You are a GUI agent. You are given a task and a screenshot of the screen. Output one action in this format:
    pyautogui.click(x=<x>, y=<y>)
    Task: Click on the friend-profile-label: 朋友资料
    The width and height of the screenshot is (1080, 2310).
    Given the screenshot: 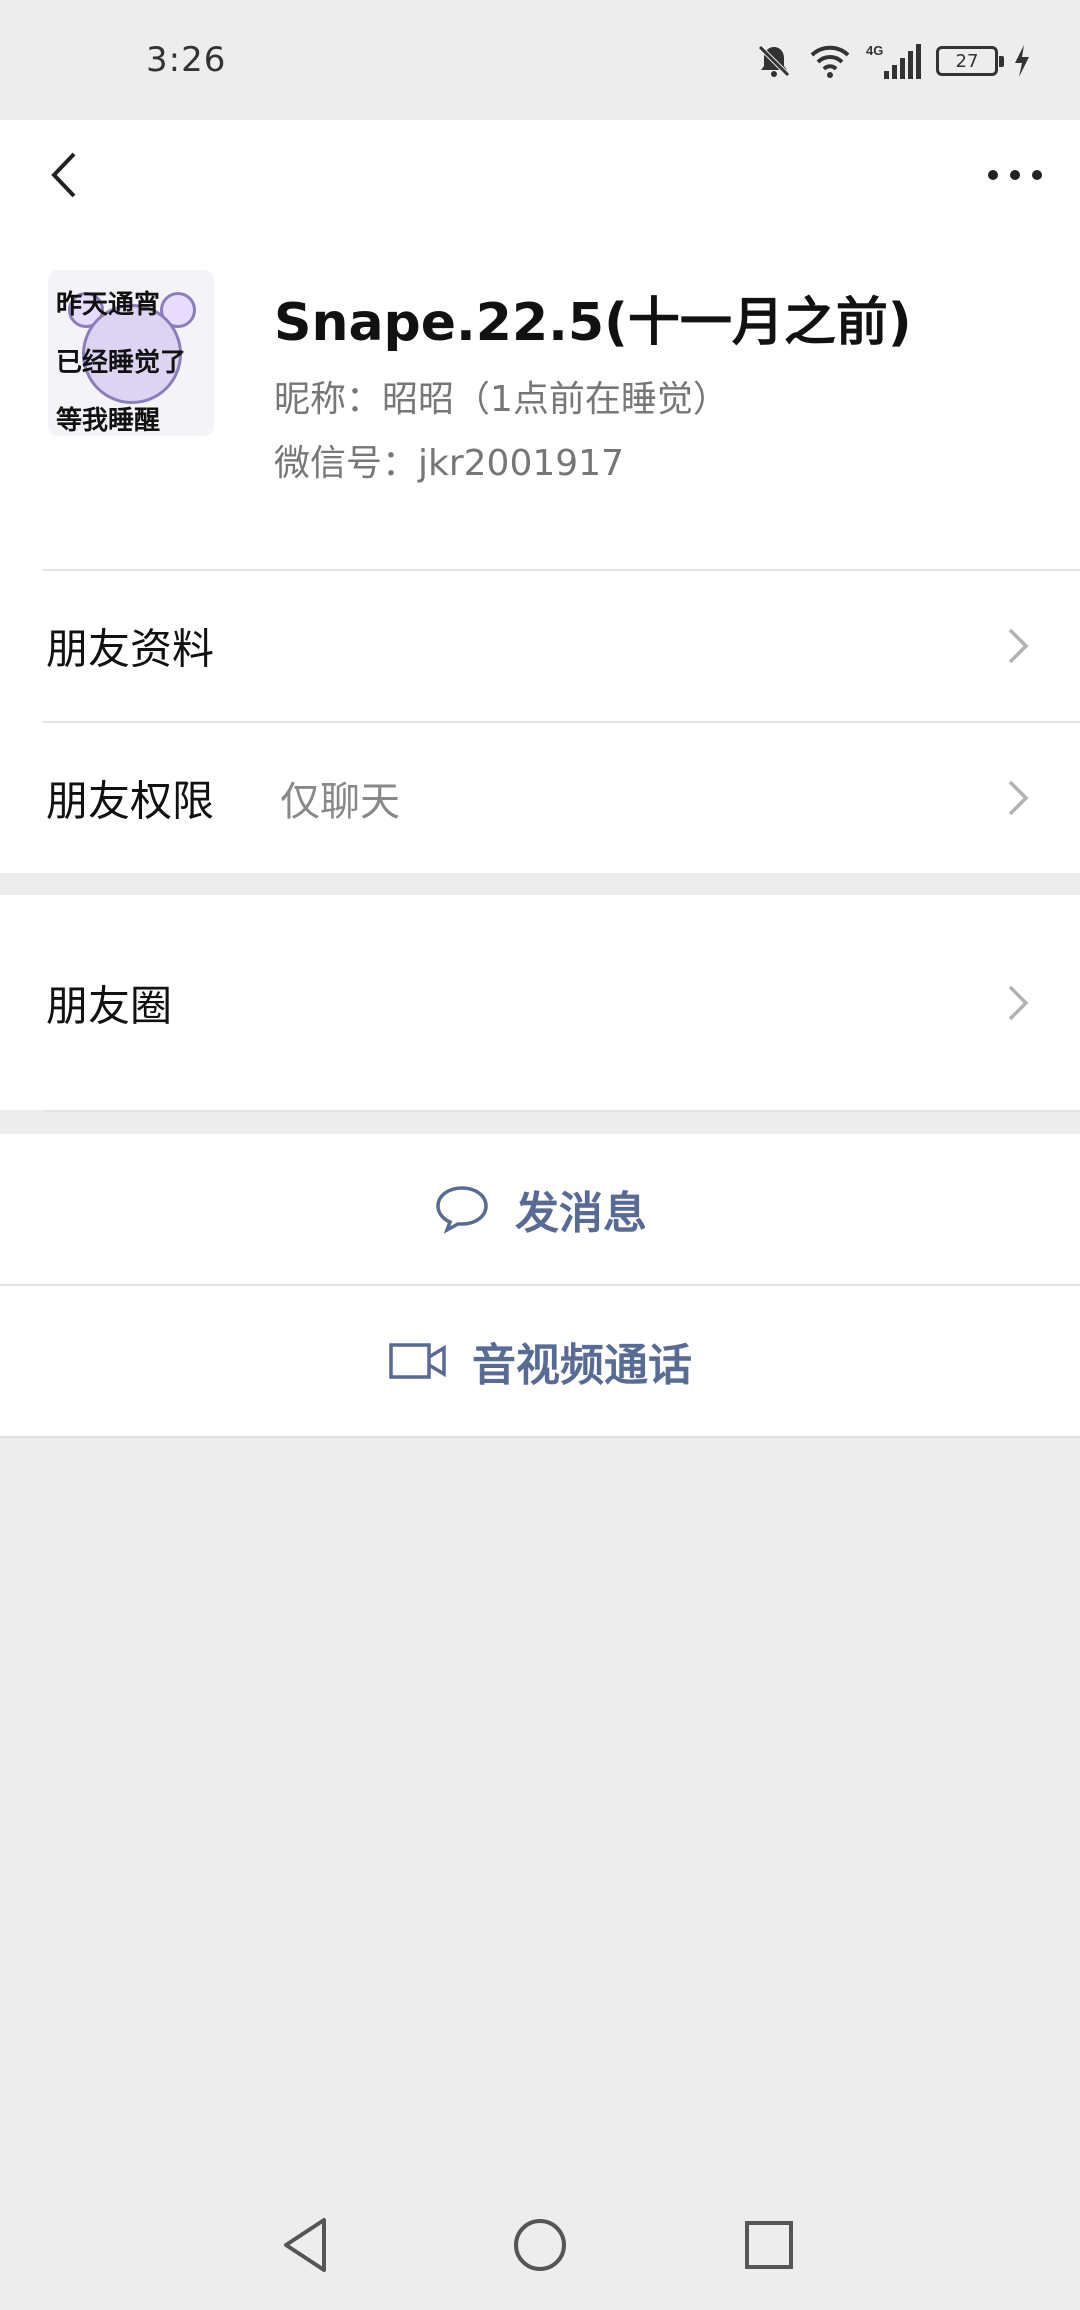 What is the action you would take?
    pyautogui.click(x=130, y=649)
    